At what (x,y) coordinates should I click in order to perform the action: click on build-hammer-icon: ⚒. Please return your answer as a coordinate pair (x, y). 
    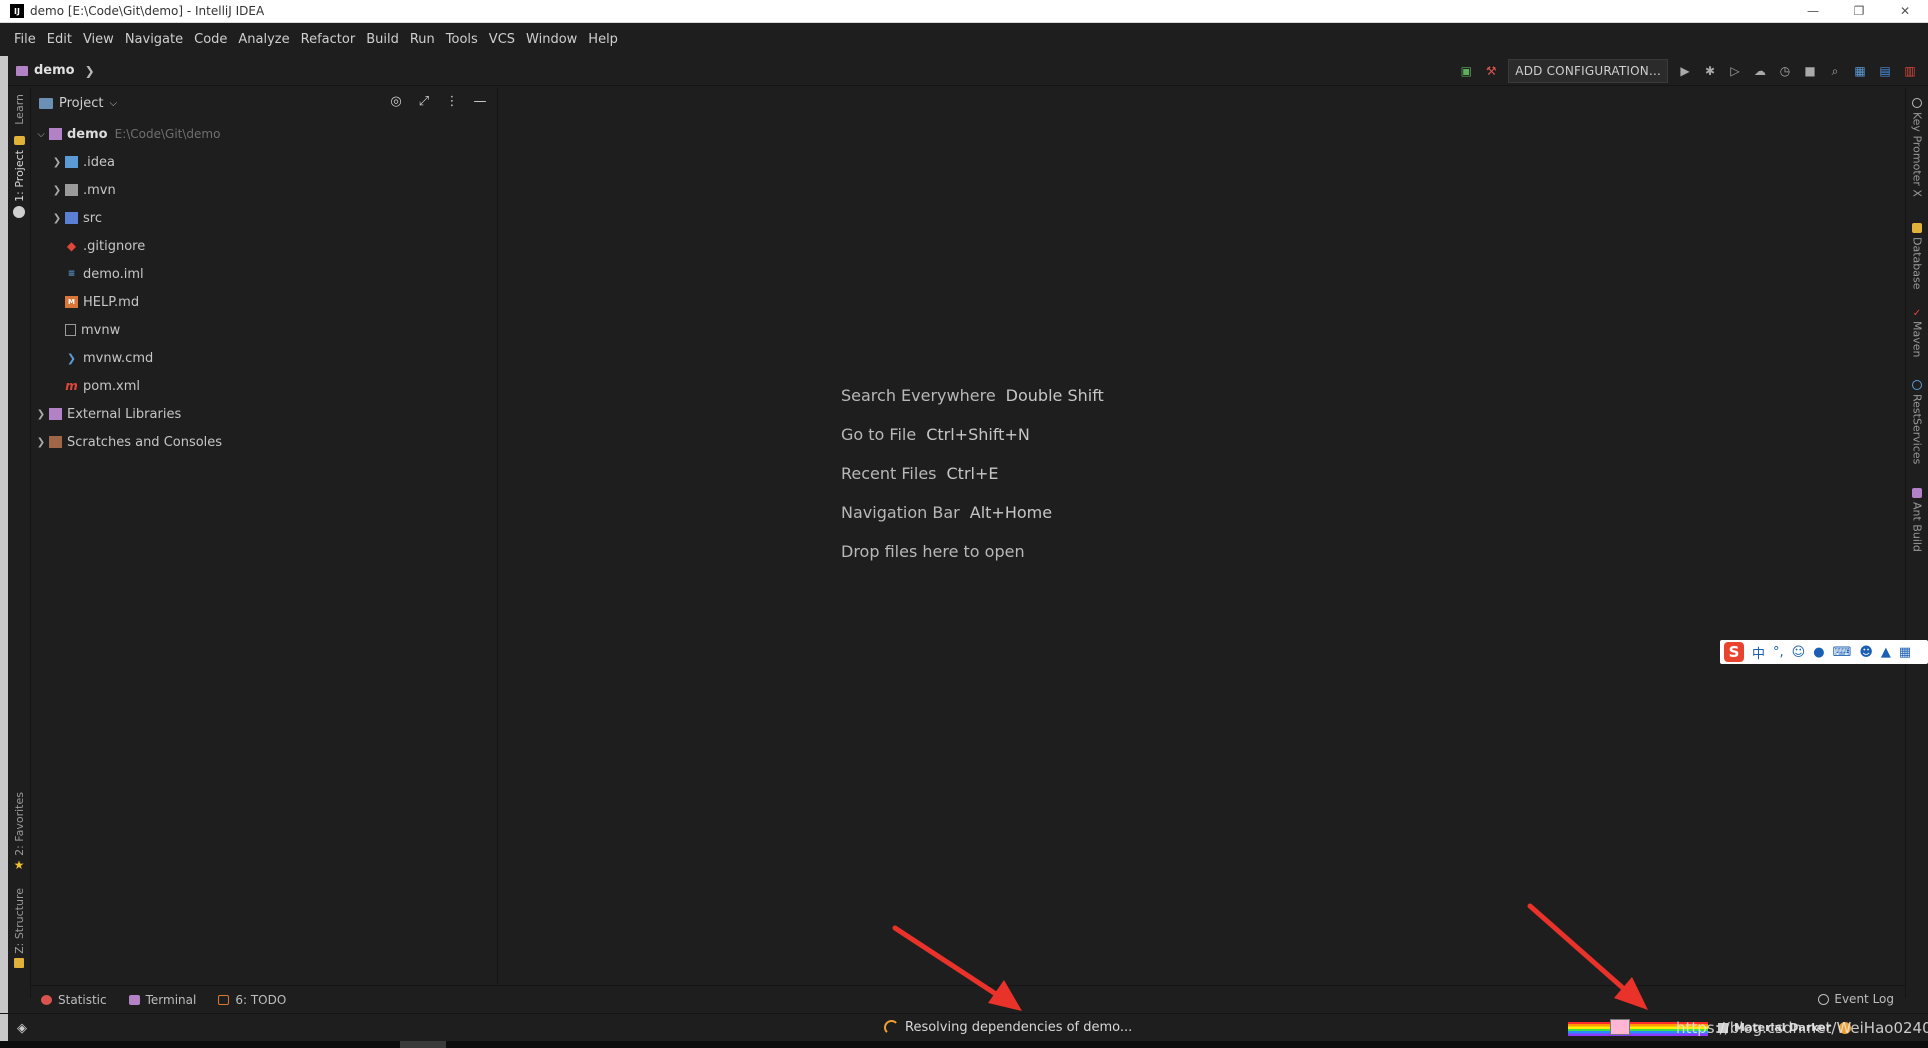
    Looking at the image, I should click on (1491, 71).